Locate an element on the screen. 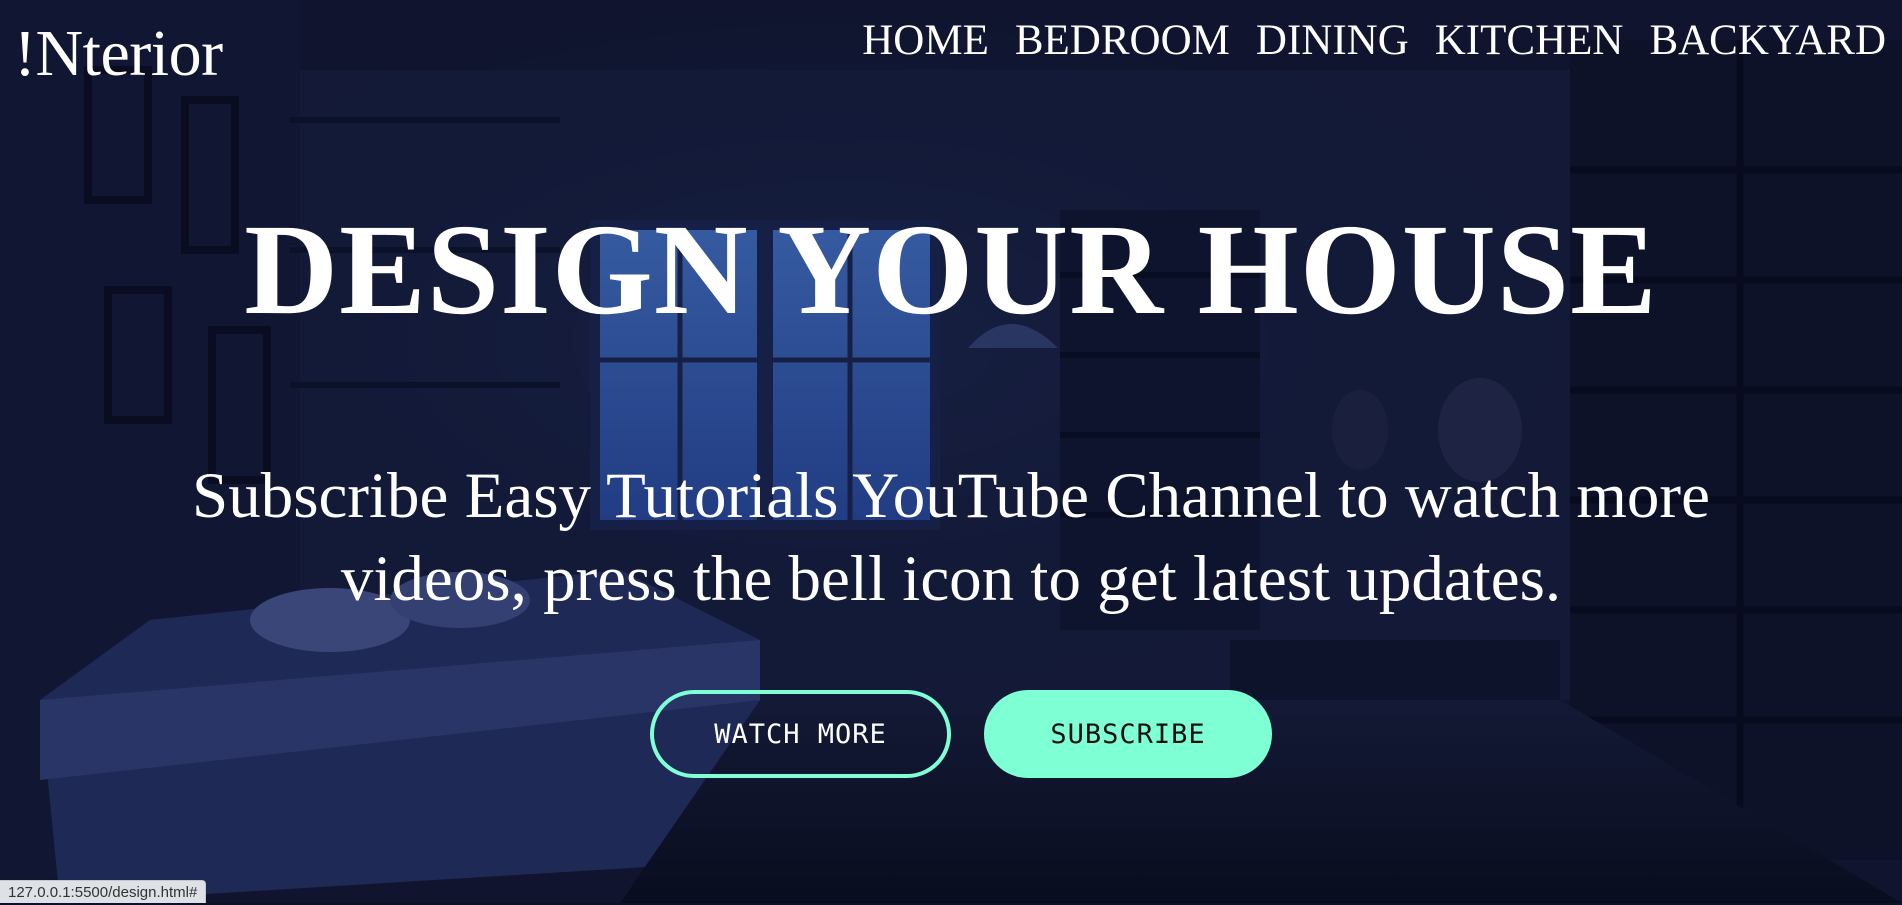  nav-link-bedroom: BEDROOM is located at coordinates (1122, 41).